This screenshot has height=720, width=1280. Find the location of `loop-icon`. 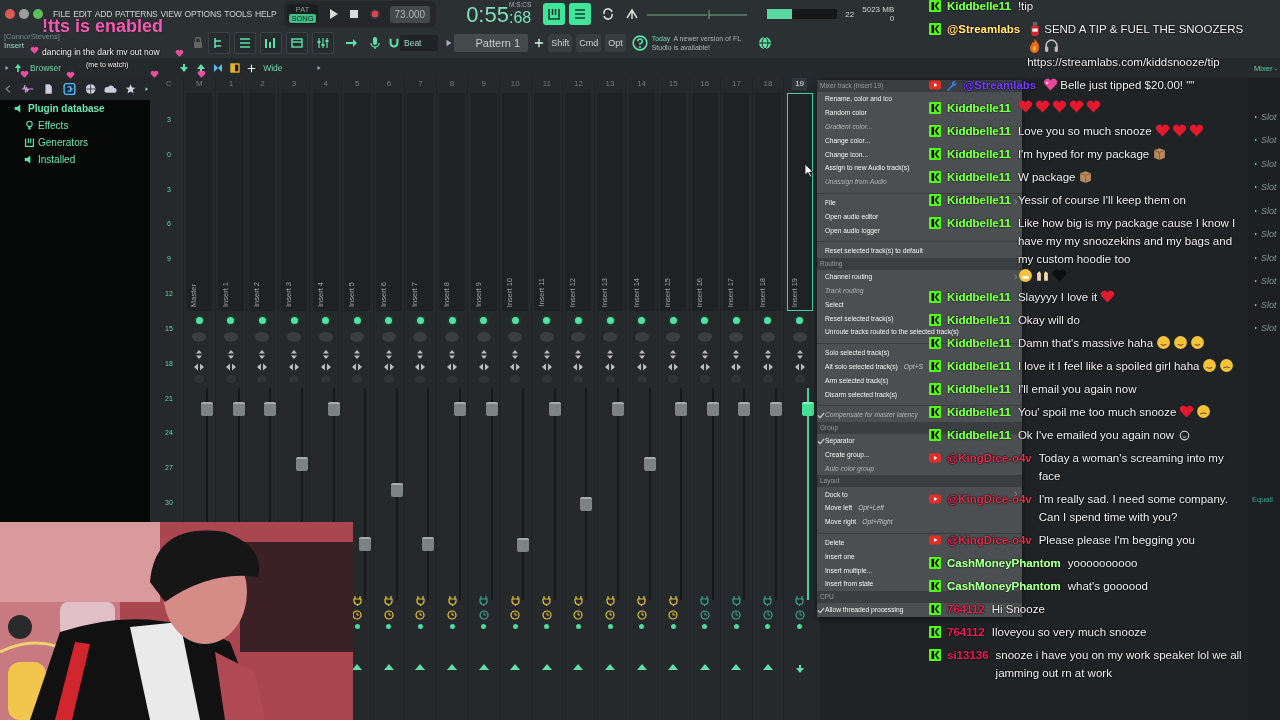

loop-icon is located at coordinates (608, 14).